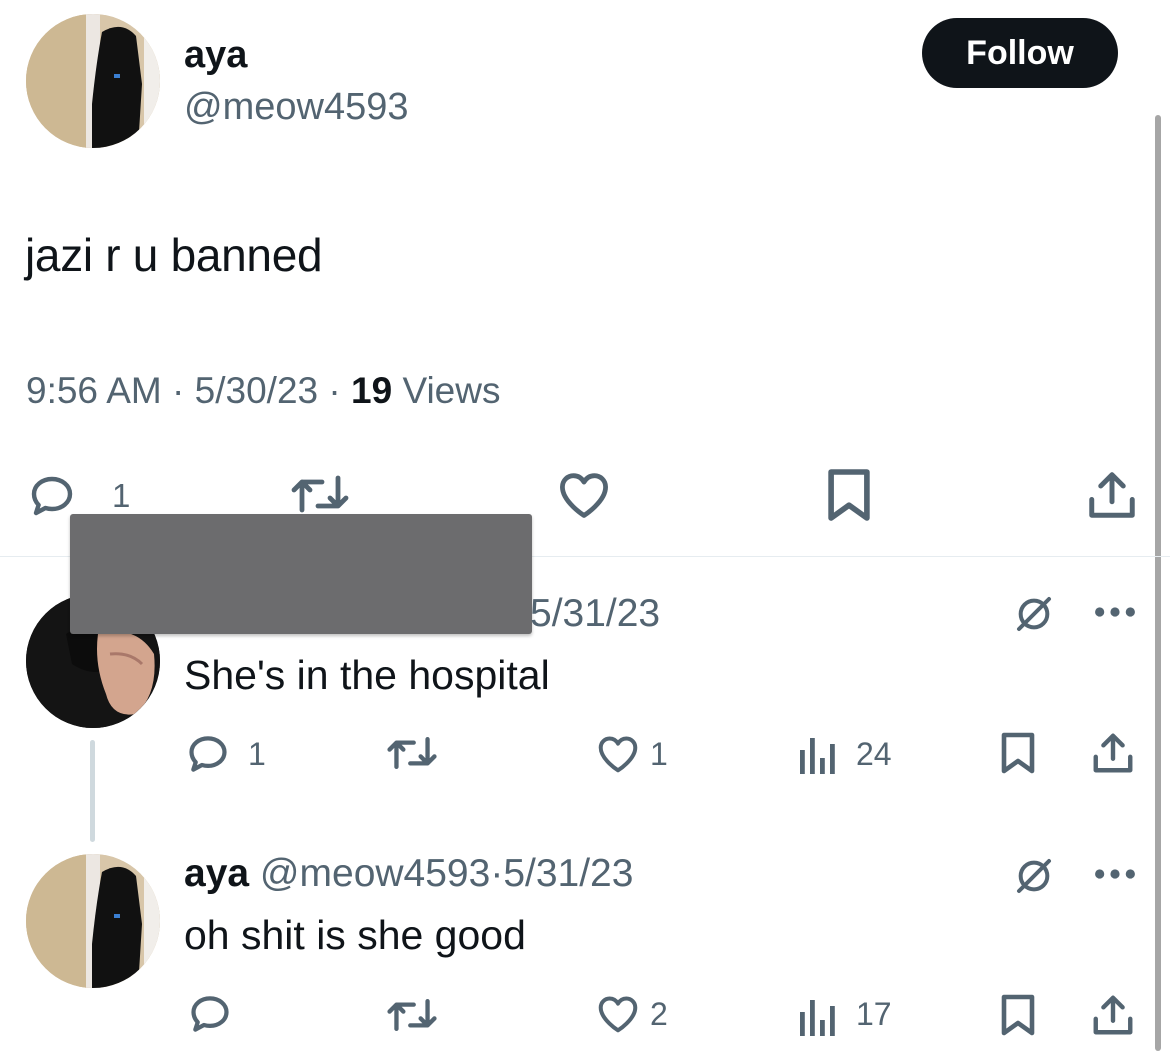 This screenshot has height=1051, width=1170. I want to click on tweet-meta: 9:56 AM · 5/30/23 · 19 Views, so click(263, 391).